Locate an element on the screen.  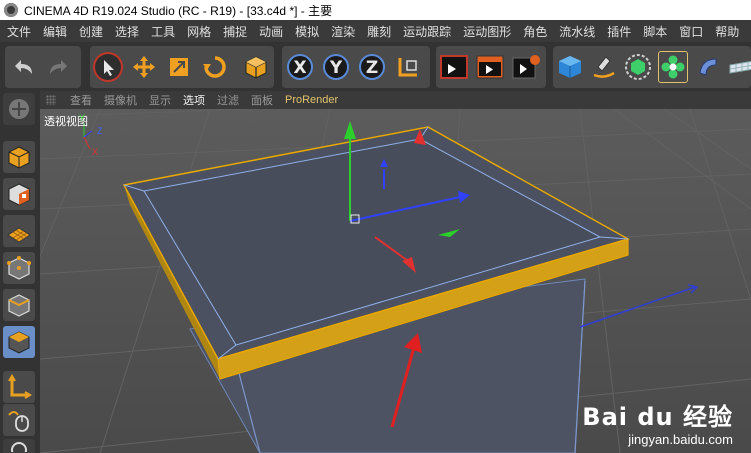
move-tool-button is located at coordinates (144, 67).